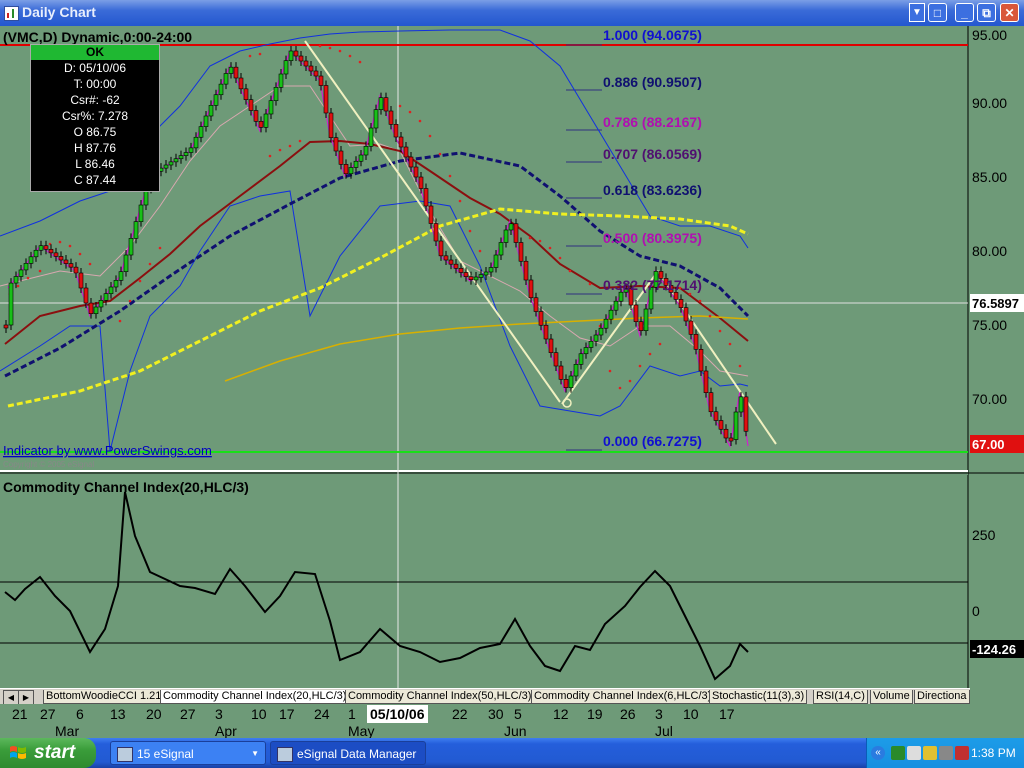 The height and width of the screenshot is (768, 1024). What do you see at coordinates (515, 731) in the screenshot?
I see `month-label: Jun` at bounding box center [515, 731].